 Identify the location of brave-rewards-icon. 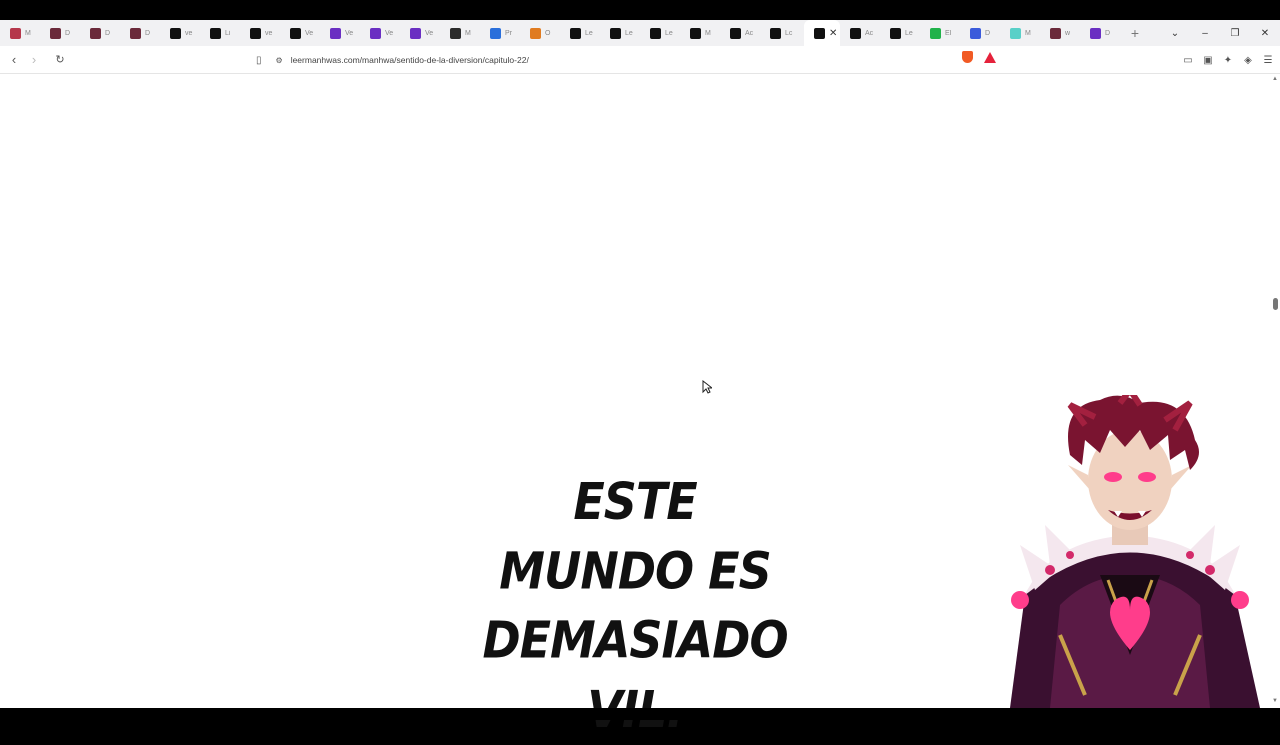
(990, 57).